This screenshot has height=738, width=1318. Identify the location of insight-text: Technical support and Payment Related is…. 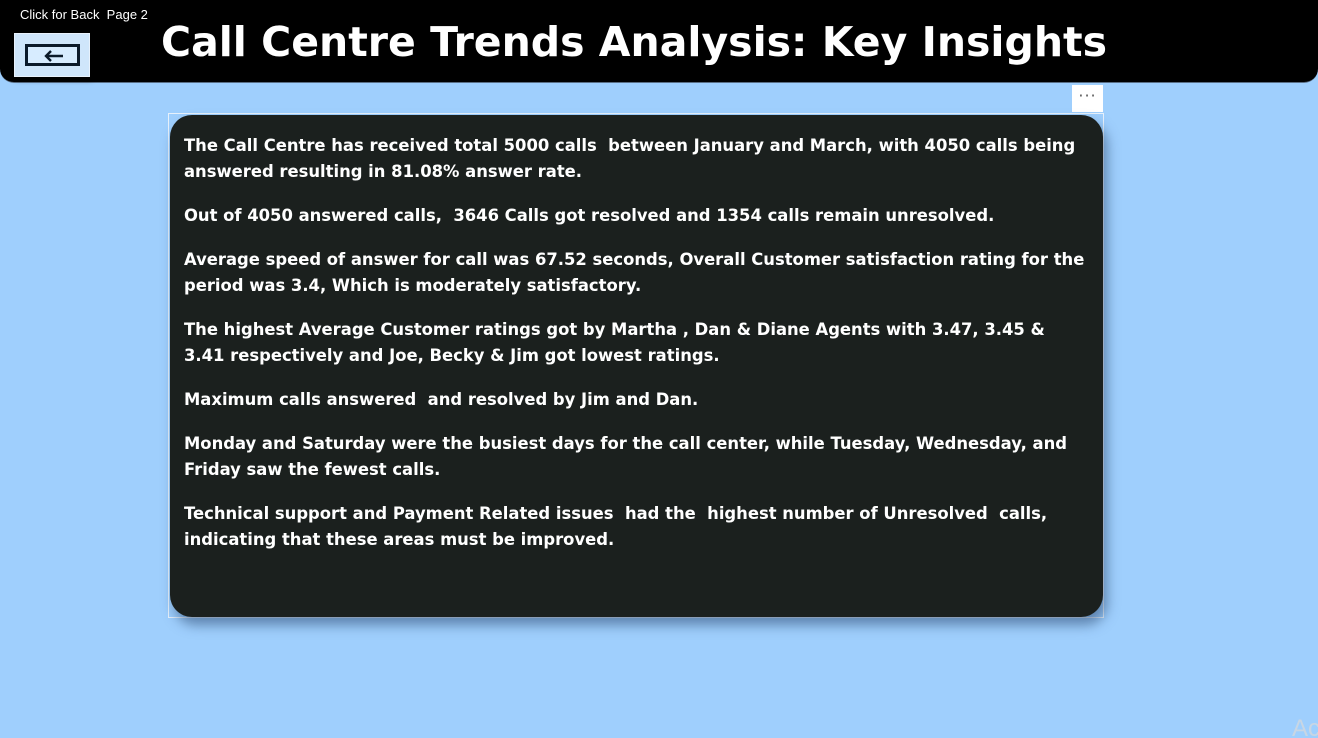
(618, 526).